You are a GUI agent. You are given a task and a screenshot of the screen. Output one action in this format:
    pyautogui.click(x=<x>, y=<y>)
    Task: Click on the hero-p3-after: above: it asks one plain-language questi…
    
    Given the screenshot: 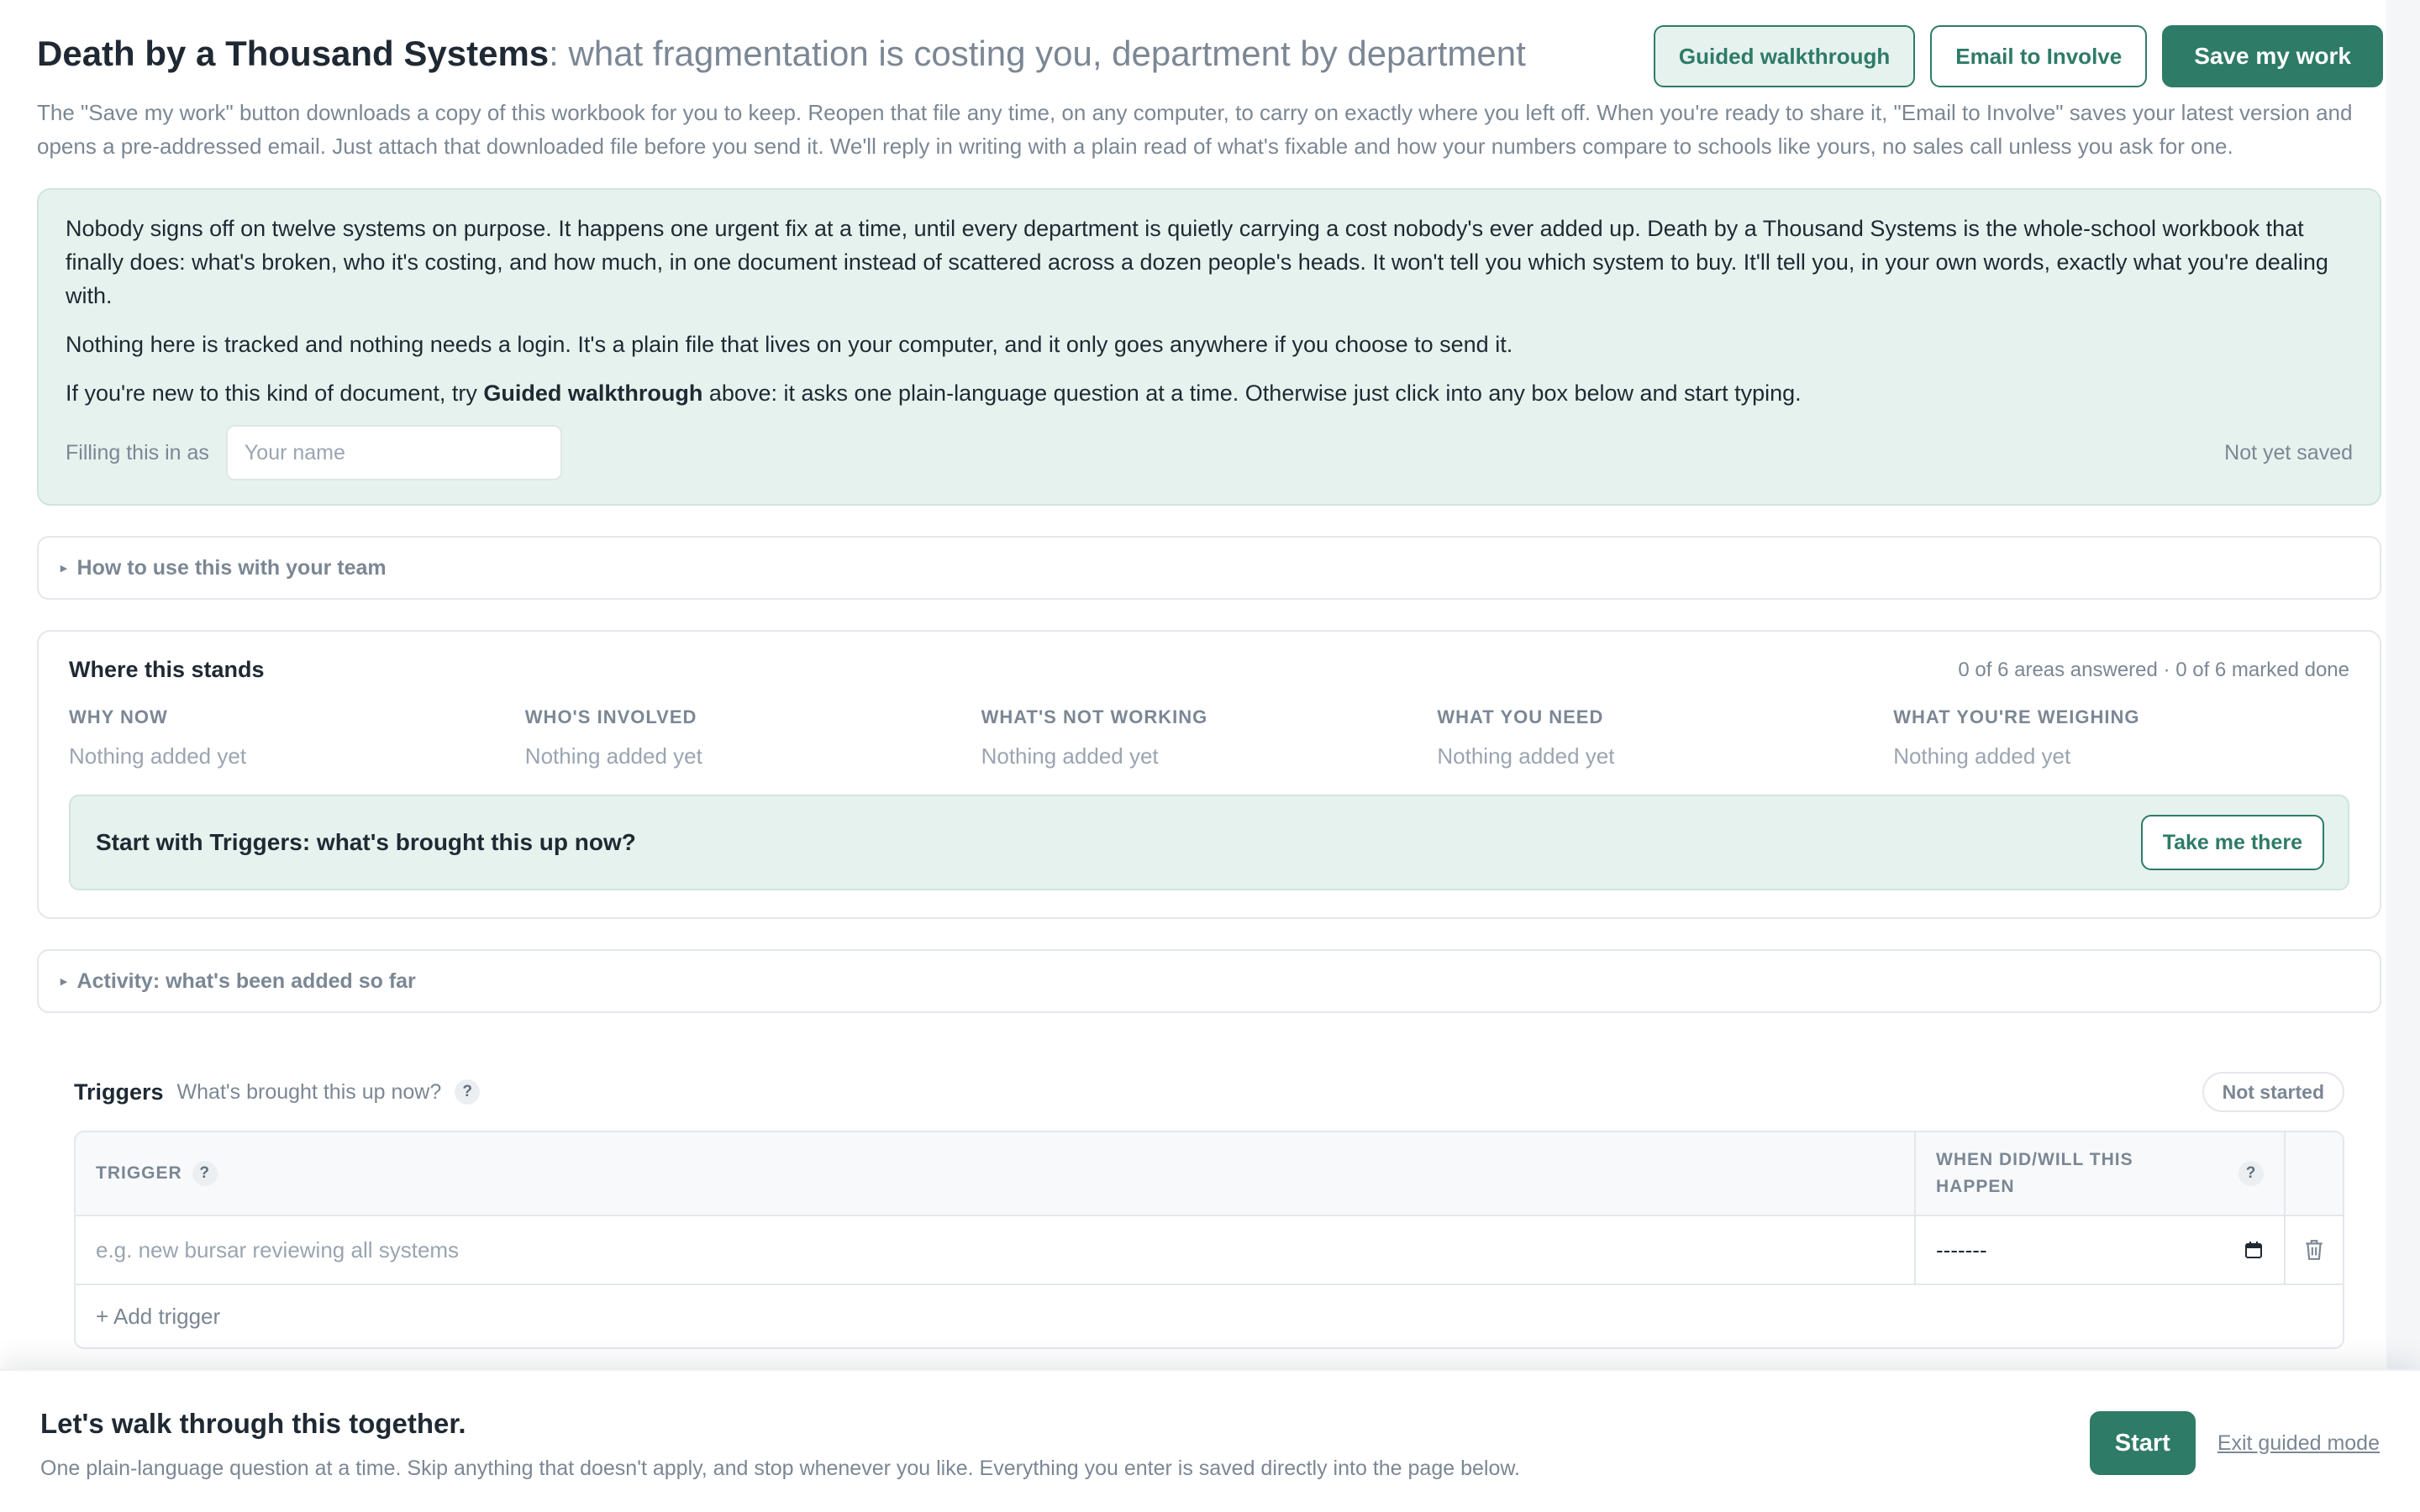 What is the action you would take?
    pyautogui.click(x=1252, y=393)
    